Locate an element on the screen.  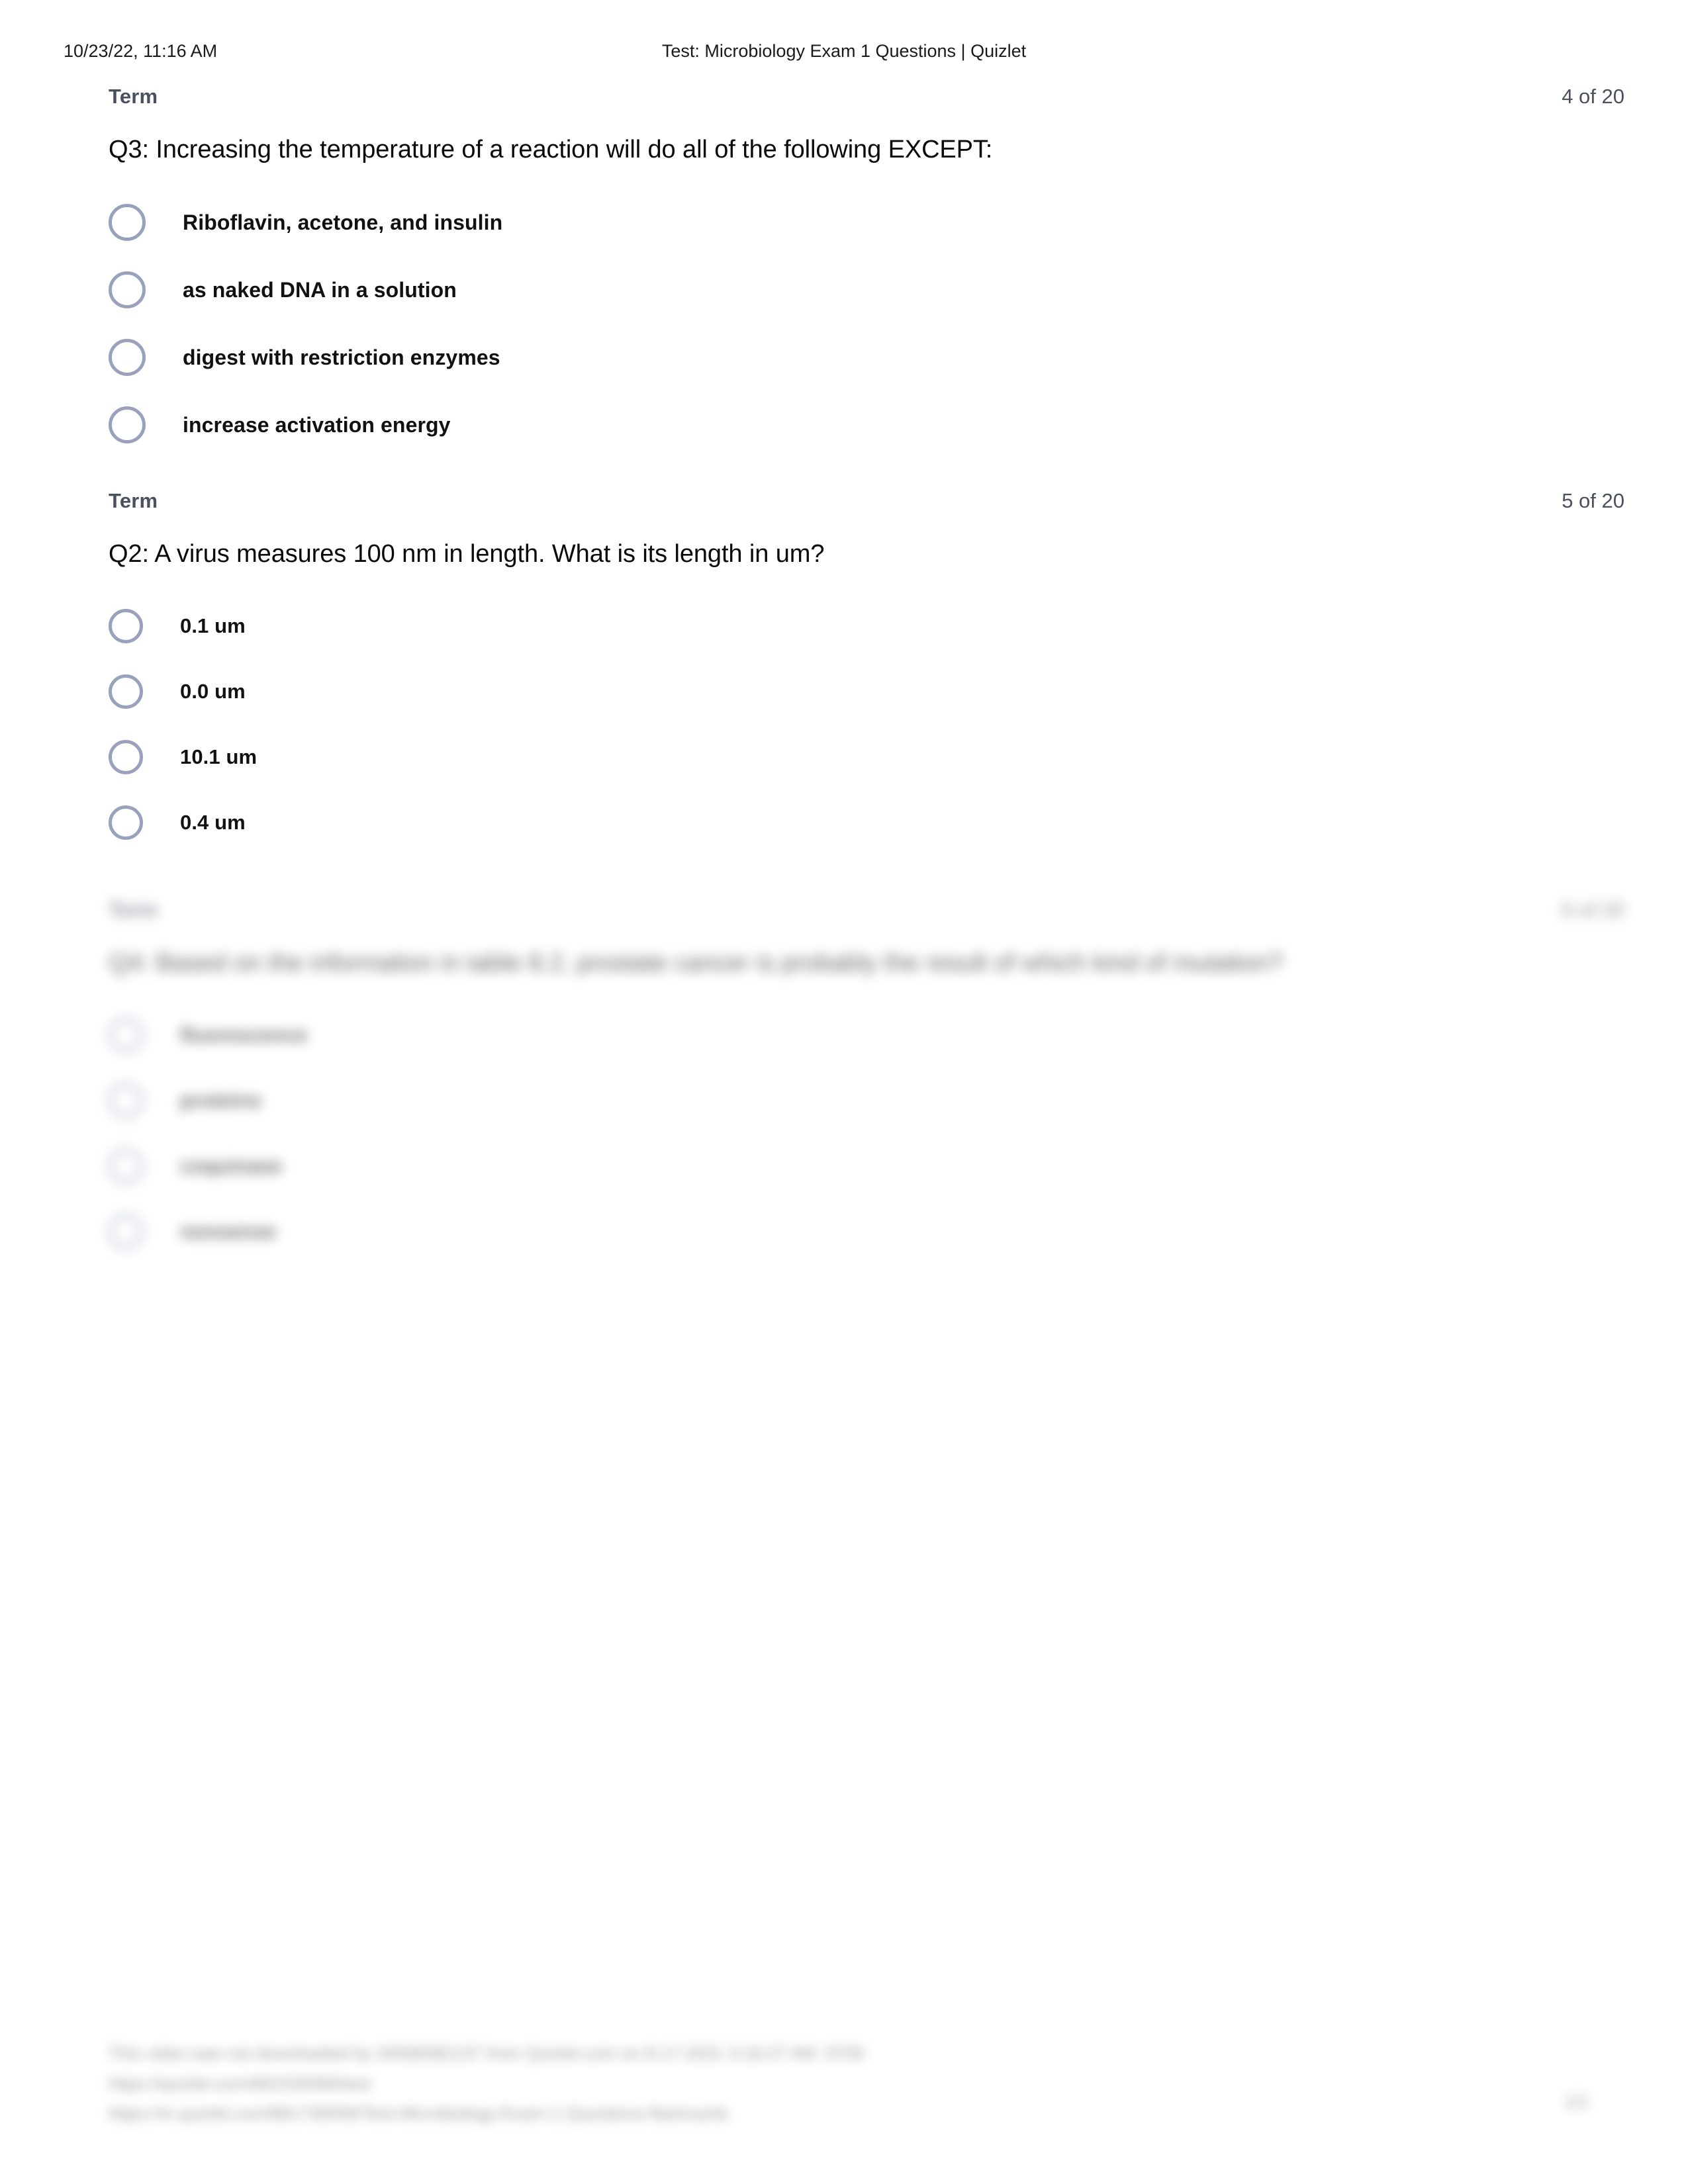
answer-options: 0.1 um 0.0 um 10.1 um 0.4 um is located at coordinates (844, 725).